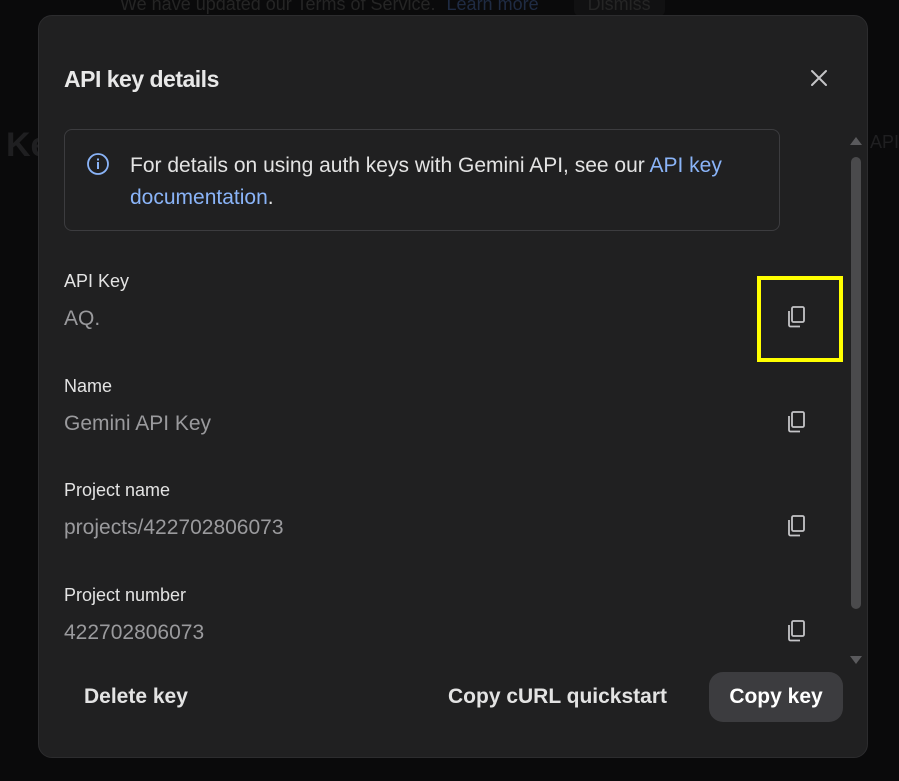 This screenshot has height=781, width=899. Describe the element at coordinates (856, 383) in the screenshot. I see `scrollbar-thumb` at that location.